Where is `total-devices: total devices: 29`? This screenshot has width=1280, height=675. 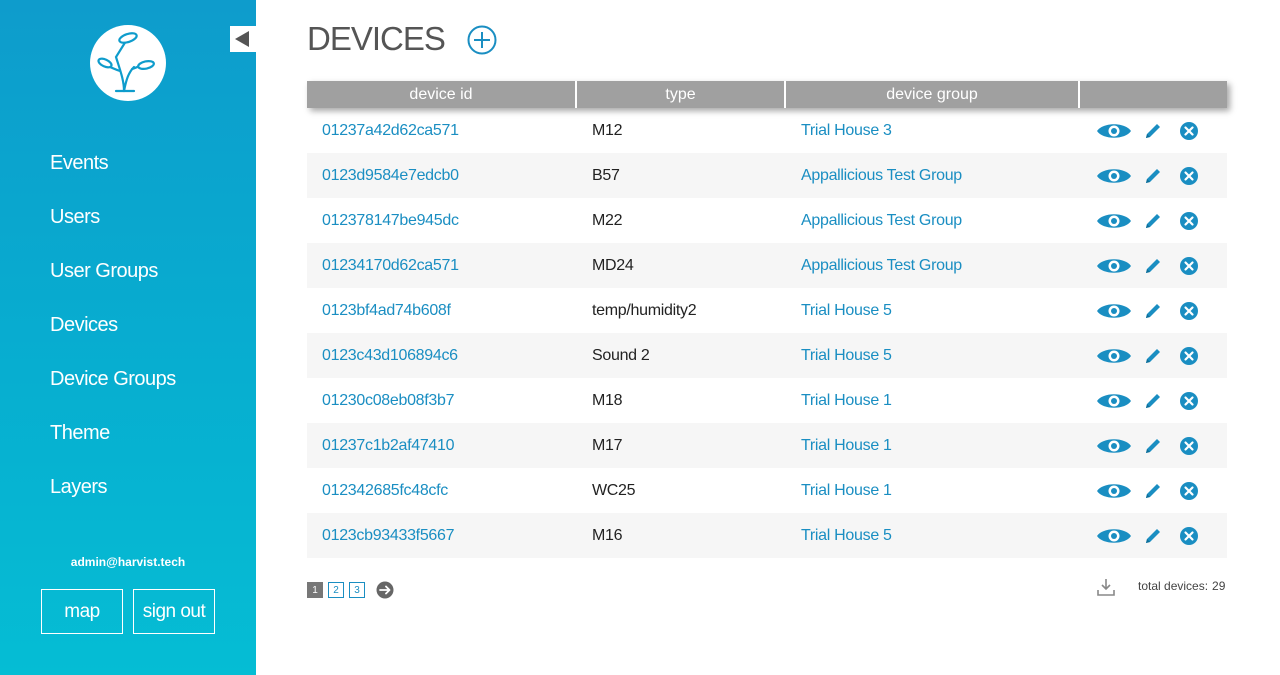 total-devices: total devices: 29 is located at coordinates (1181, 586).